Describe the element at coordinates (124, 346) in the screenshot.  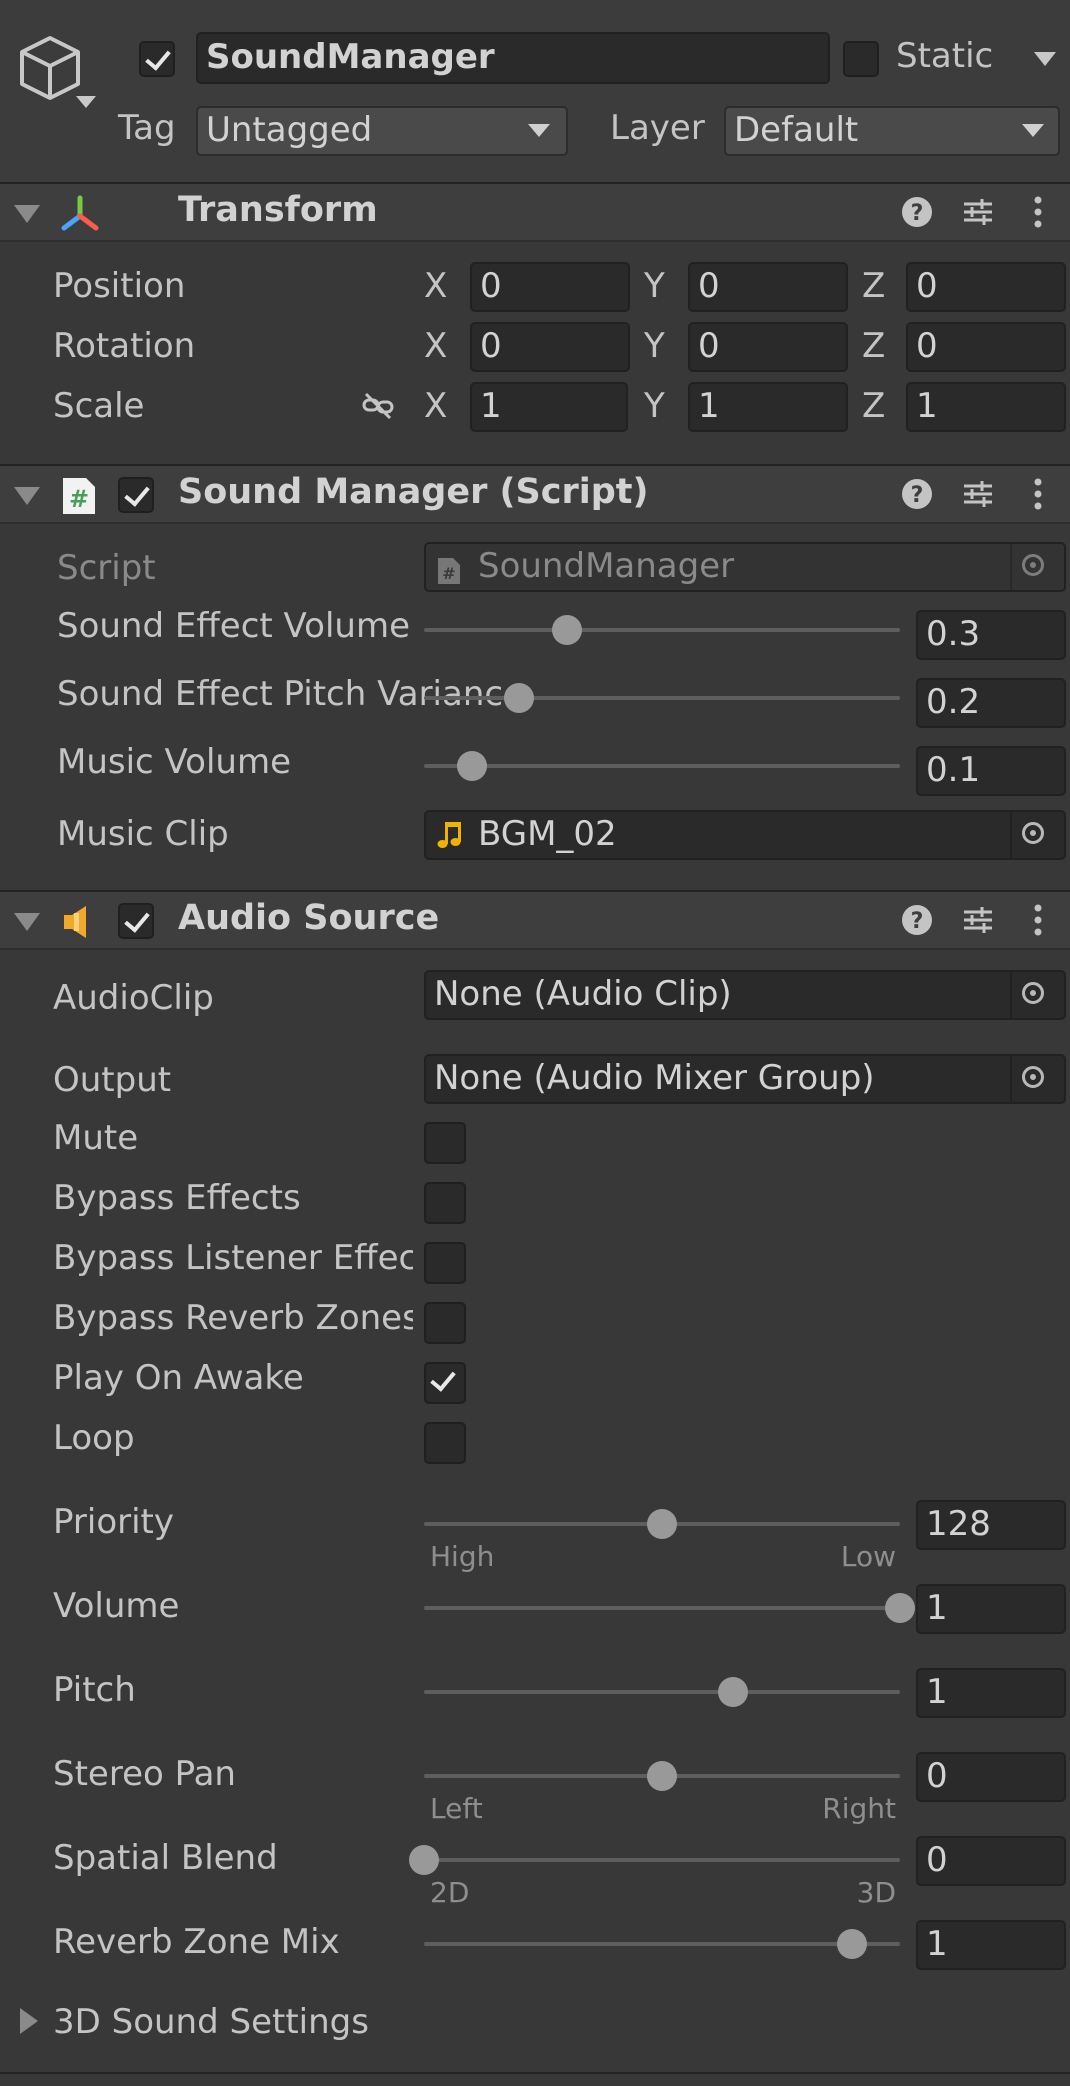
I see `rotation-label: Rotation` at that location.